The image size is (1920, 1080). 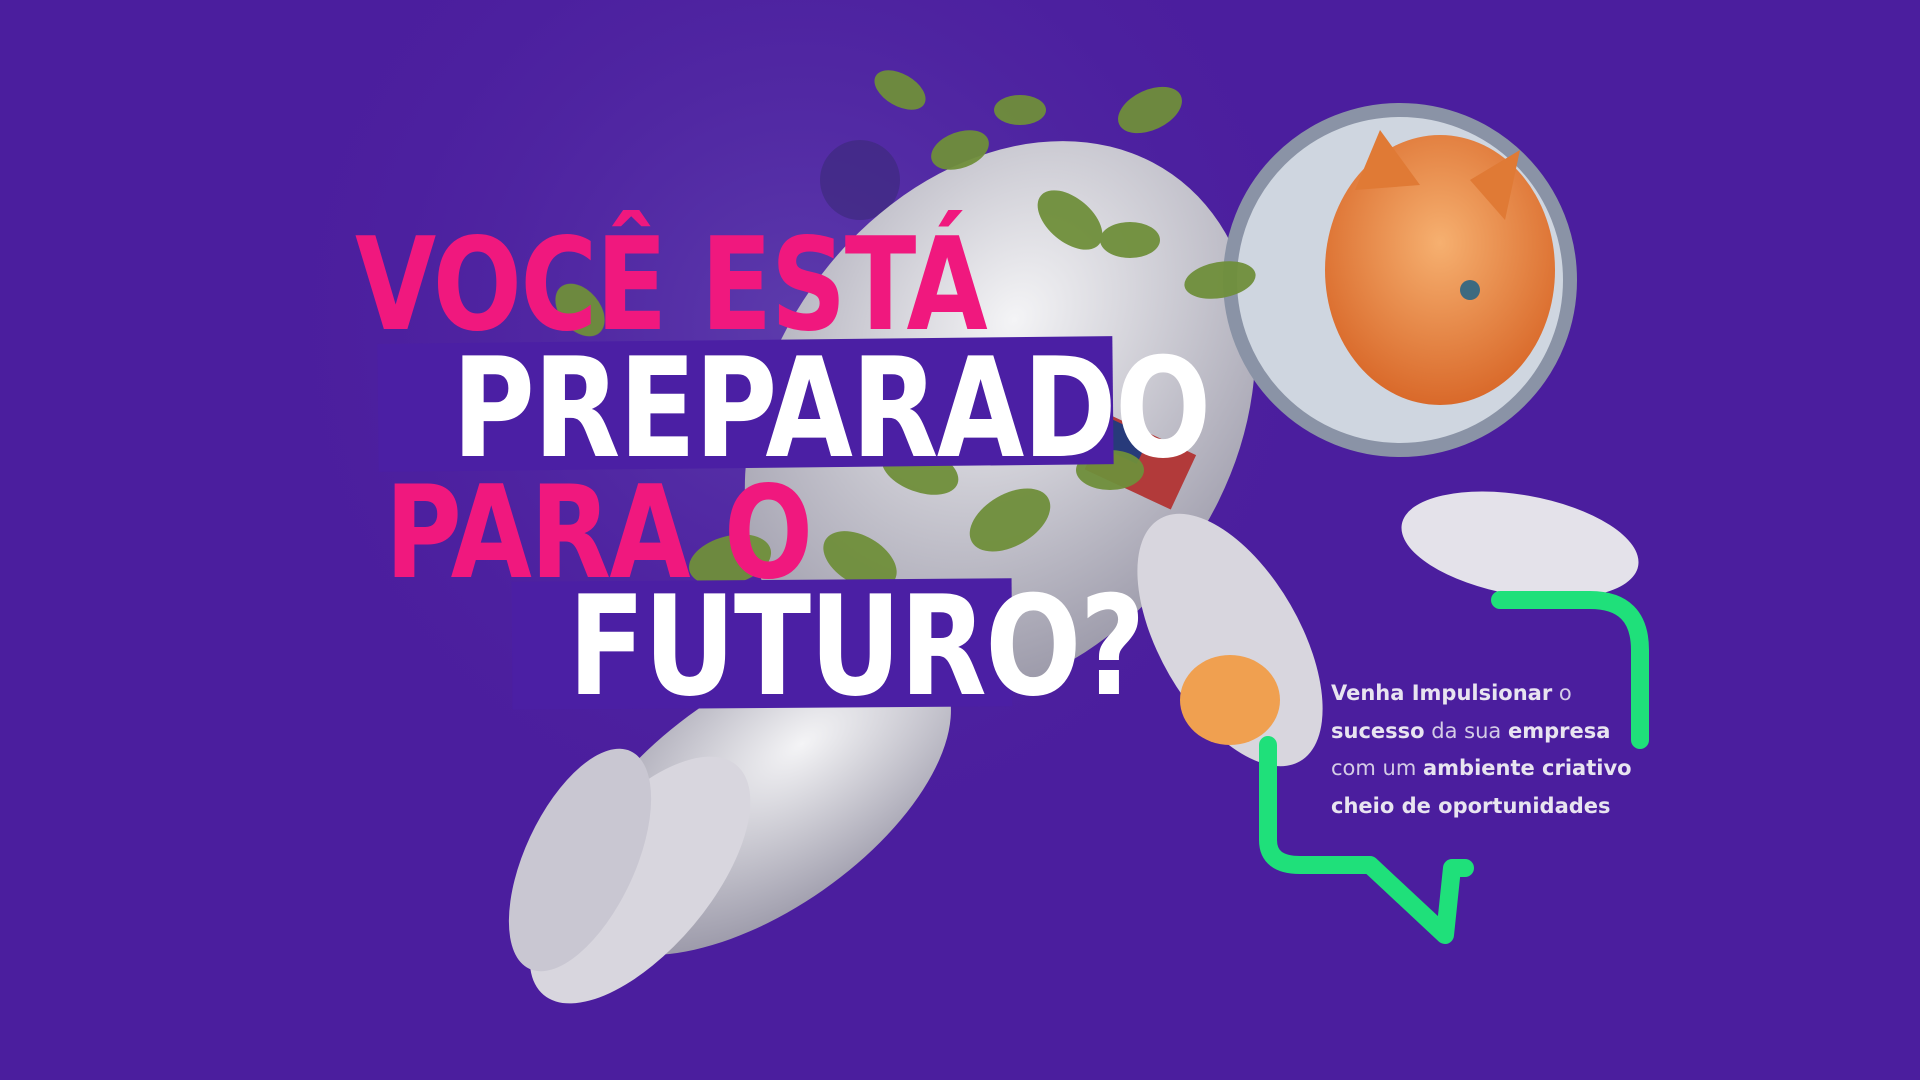 What do you see at coordinates (856, 646) in the screenshot?
I see `headline-line-4: FUTURO?` at bounding box center [856, 646].